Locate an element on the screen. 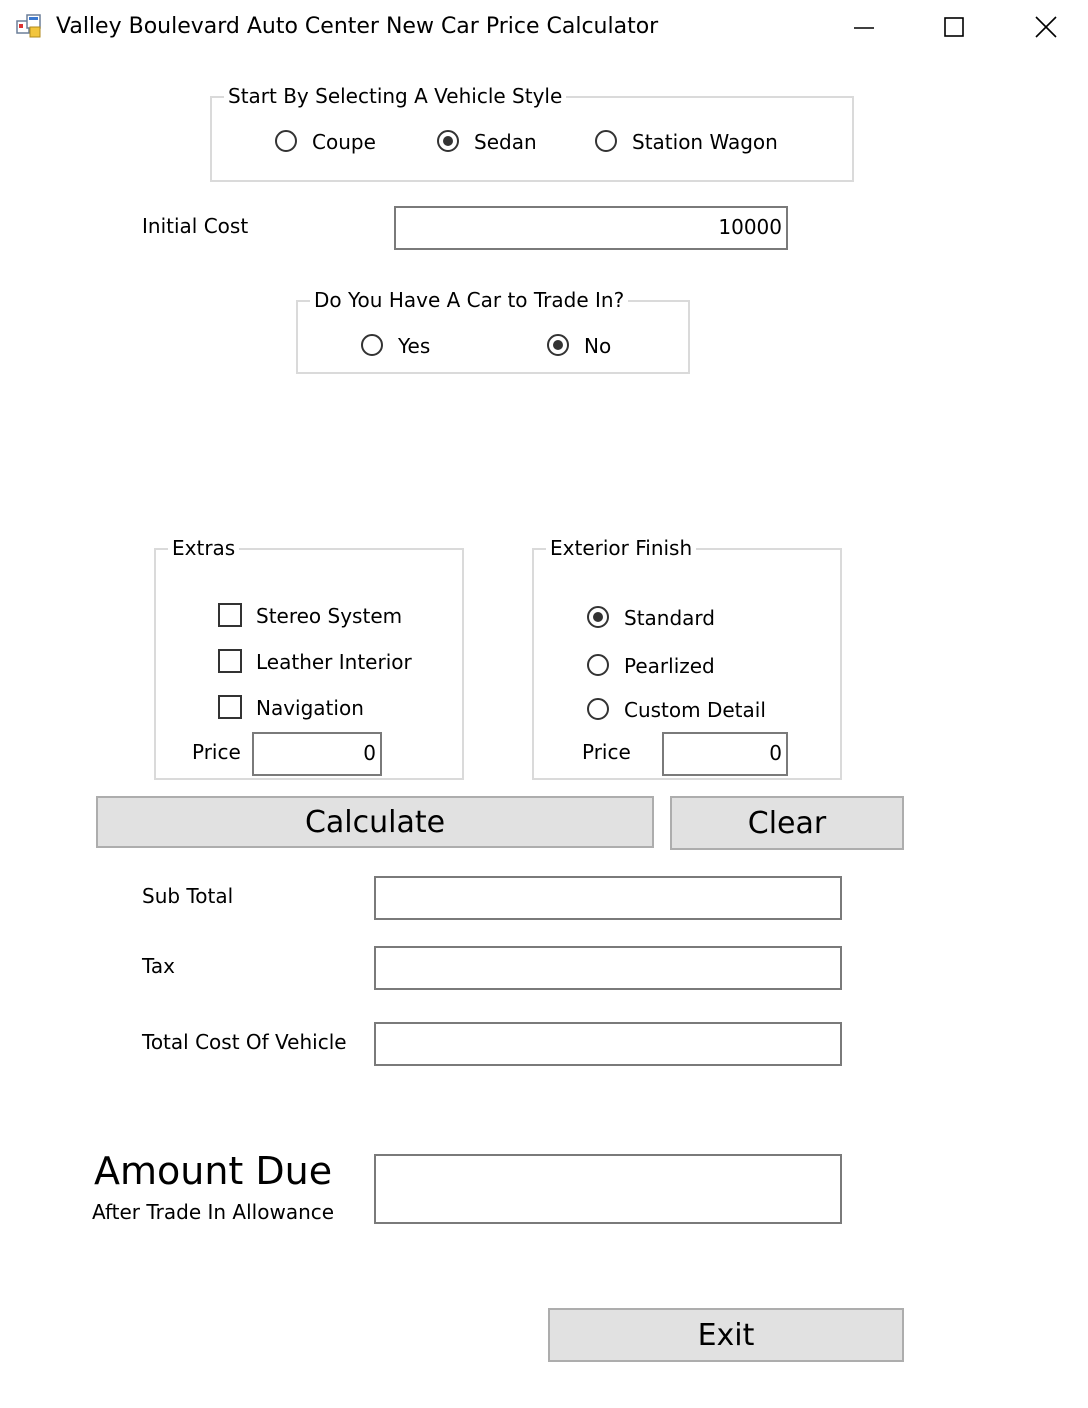  exit-button: Exit is located at coordinates (726, 1335).